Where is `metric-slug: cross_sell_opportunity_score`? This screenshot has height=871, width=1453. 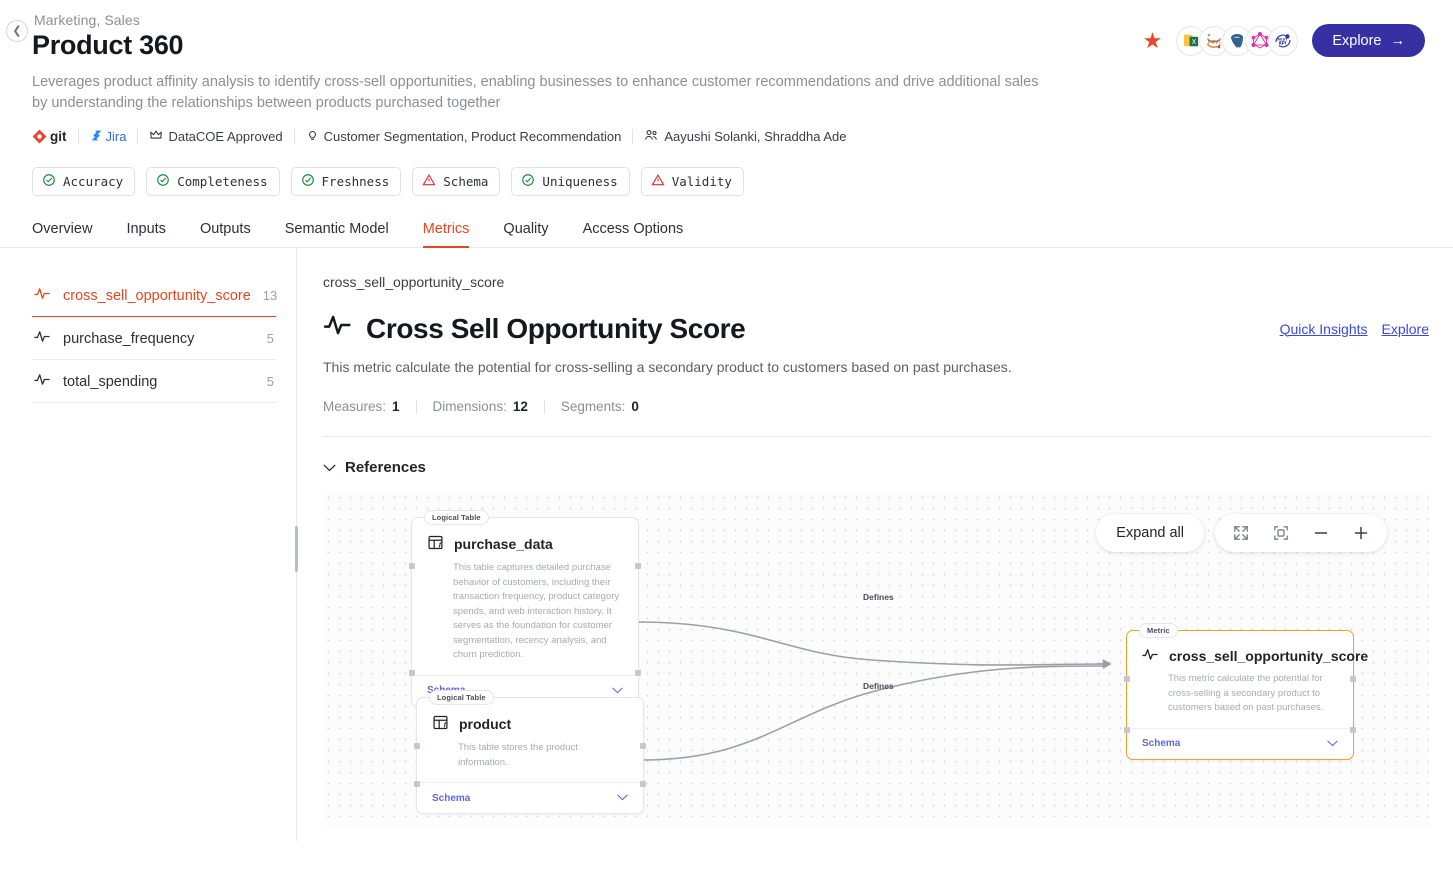
metric-slug: cross_sell_opportunity_score is located at coordinates (414, 282).